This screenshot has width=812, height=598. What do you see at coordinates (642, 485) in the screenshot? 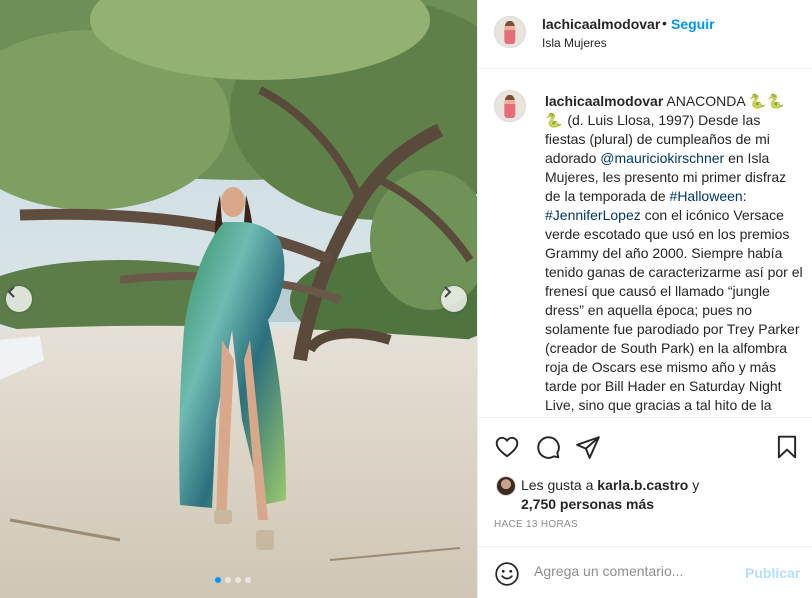
I see `liker-username: karla.b.castro` at bounding box center [642, 485].